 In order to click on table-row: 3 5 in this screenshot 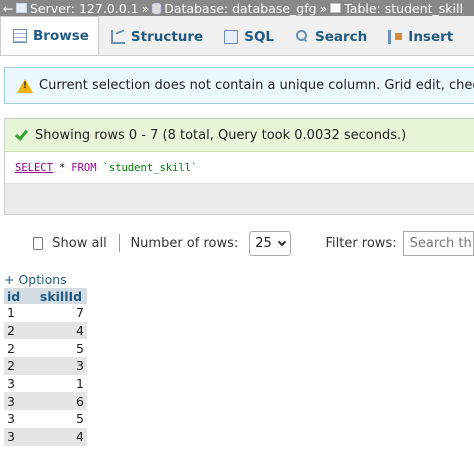, I will do `click(45, 419)`.